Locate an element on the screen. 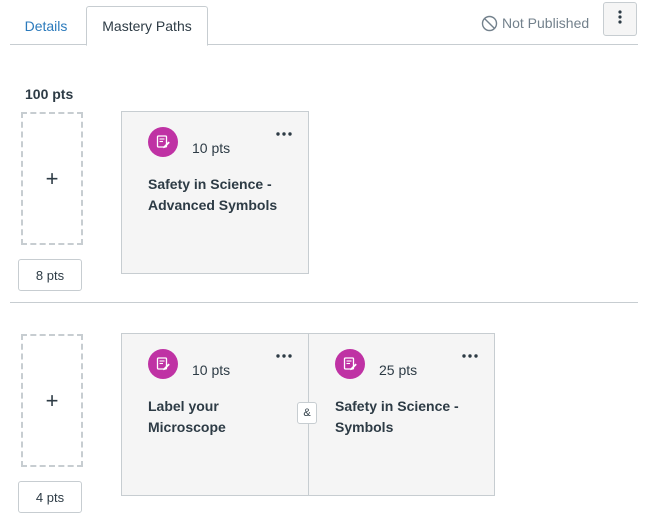 The width and height of the screenshot is (645, 517). range-label: 100 pts is located at coordinates (49, 94).